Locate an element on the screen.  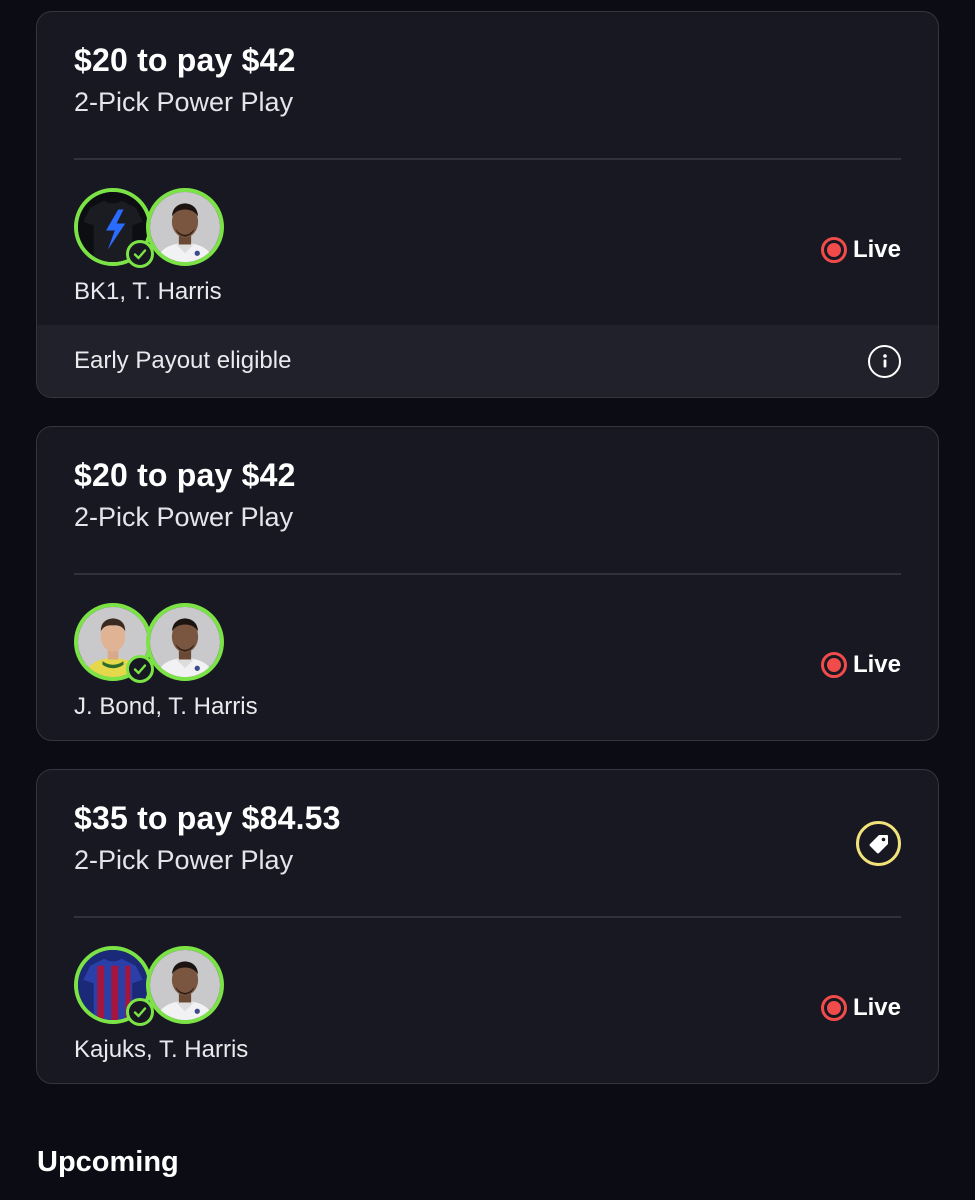
early-payout-label: Early Payout eligible is located at coordinates (183, 360).